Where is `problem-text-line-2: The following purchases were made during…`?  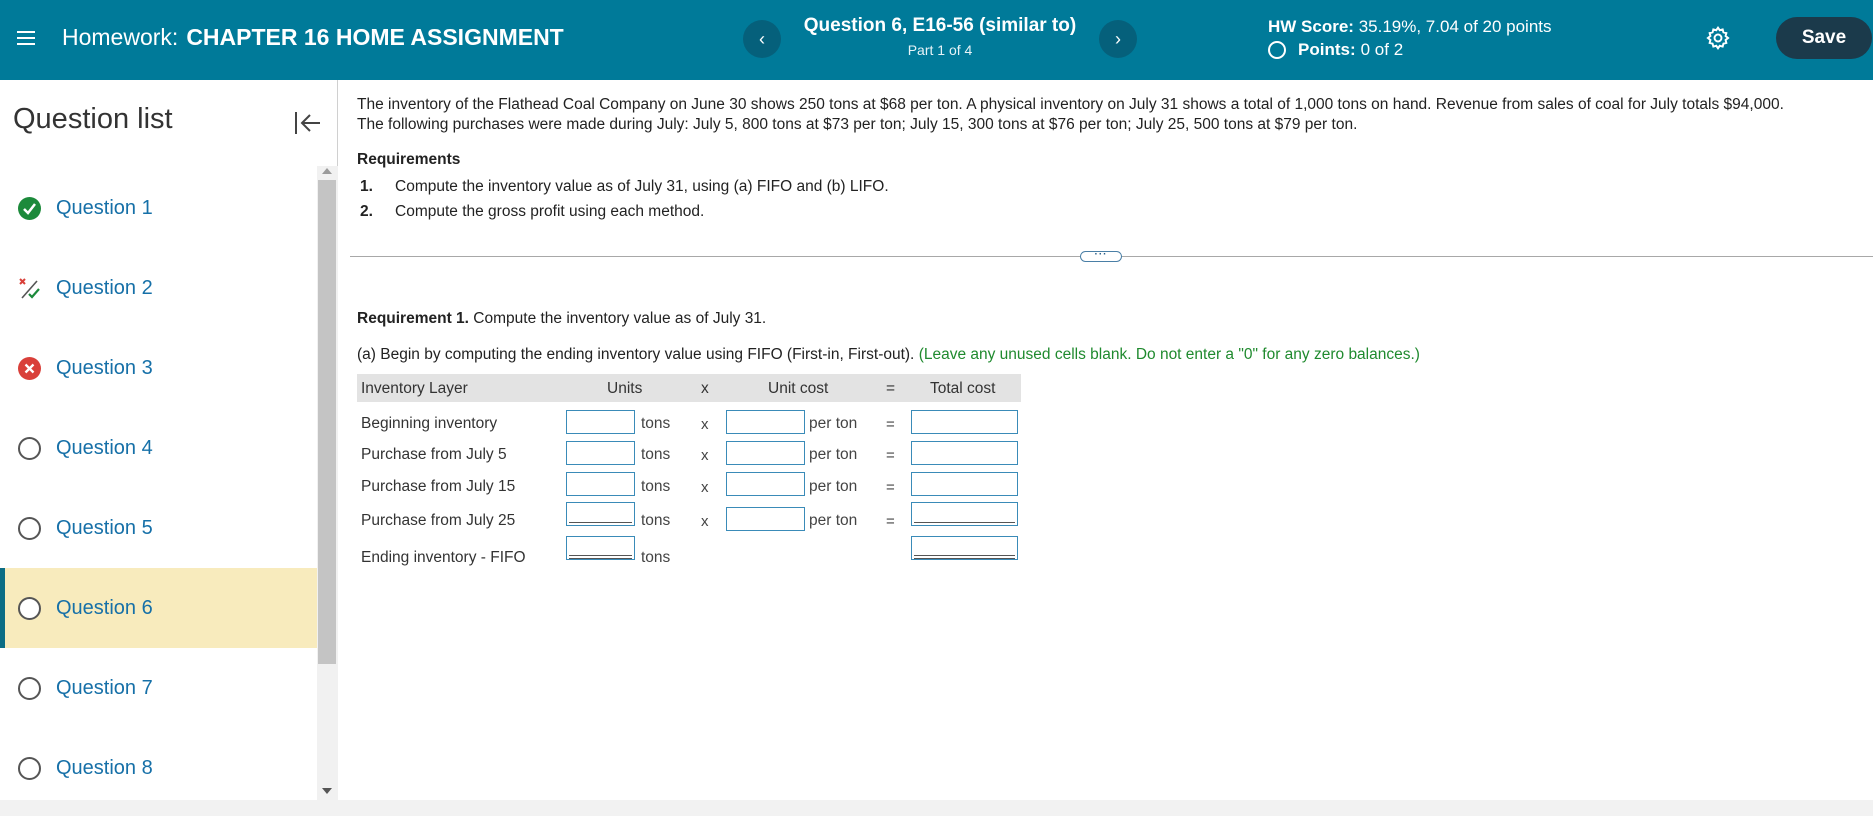 problem-text-line-2: The following purchases were made during… is located at coordinates (857, 124).